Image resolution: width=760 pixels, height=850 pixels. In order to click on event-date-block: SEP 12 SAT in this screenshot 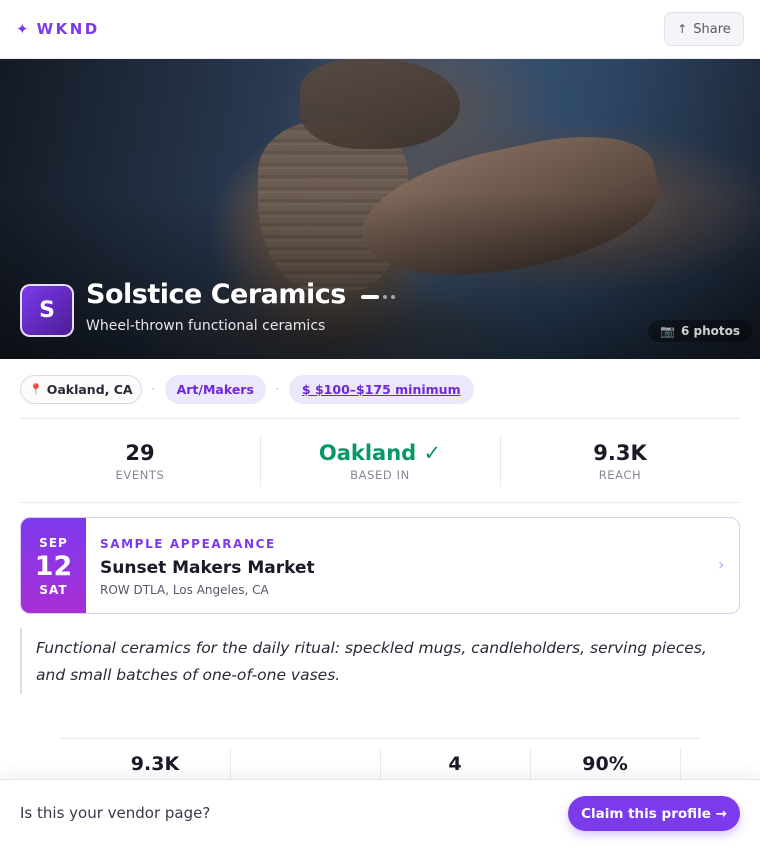, I will do `click(53, 565)`.